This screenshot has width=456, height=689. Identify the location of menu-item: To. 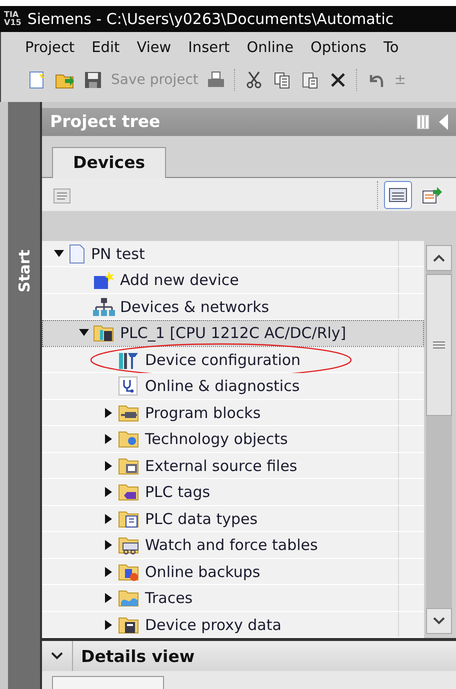
(391, 52).